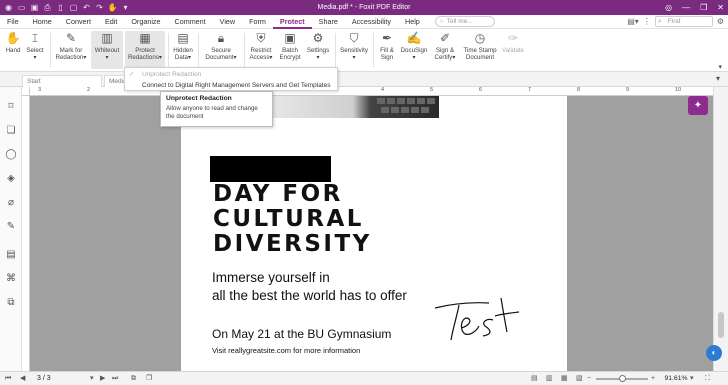  I want to click on facing-continuous-view-icon: ▧, so click(579, 379).